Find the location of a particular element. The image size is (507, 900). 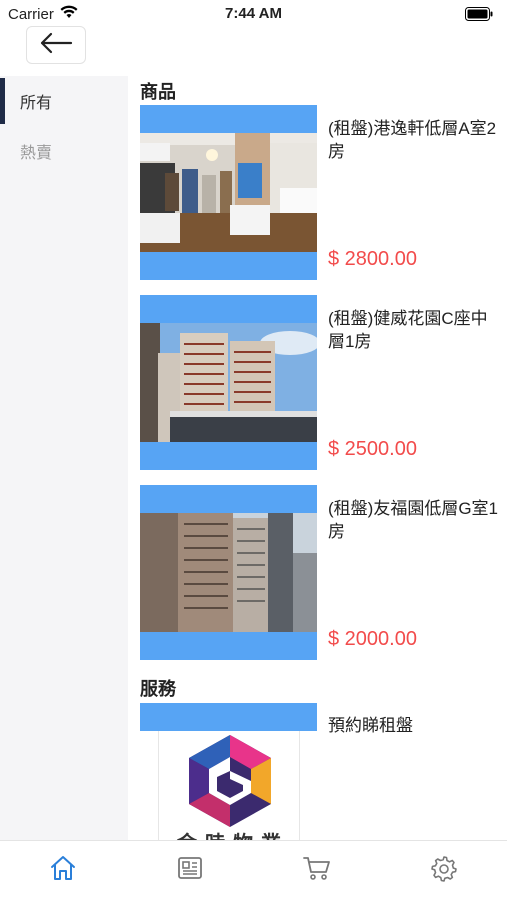

status-time: 7:44 AM is located at coordinates (253, 13).